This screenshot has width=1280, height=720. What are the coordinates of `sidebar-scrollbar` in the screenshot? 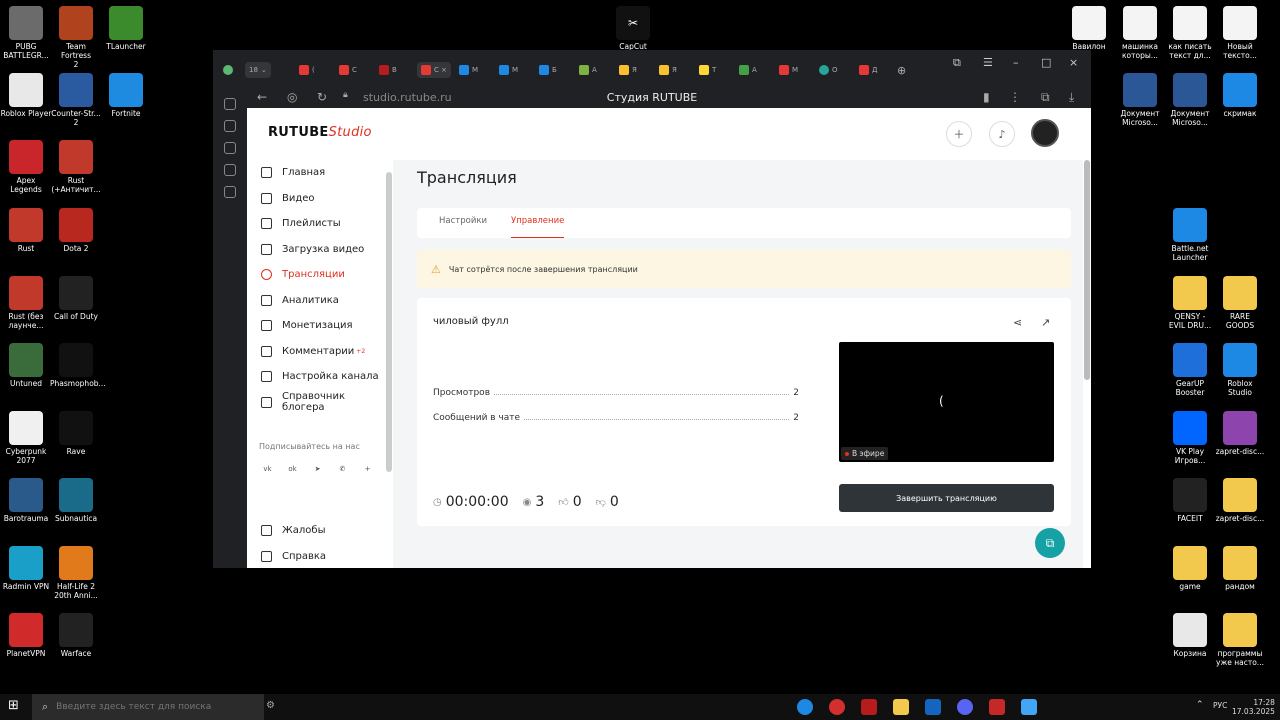 It's located at (389, 364).